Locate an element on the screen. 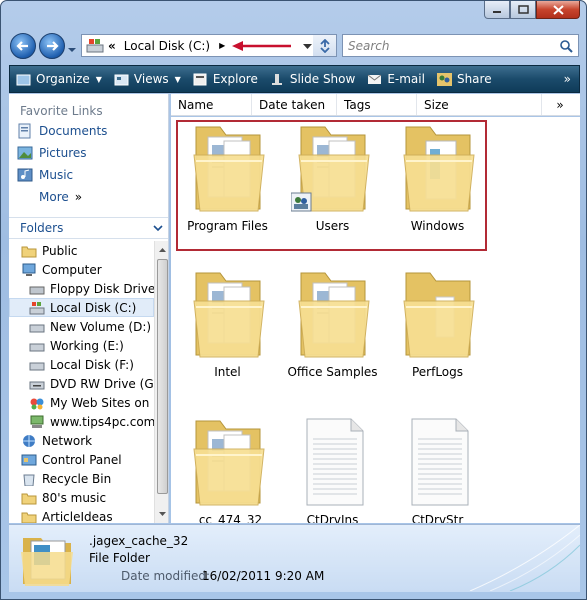  folder-item: PerfLogs is located at coordinates (437, 323).